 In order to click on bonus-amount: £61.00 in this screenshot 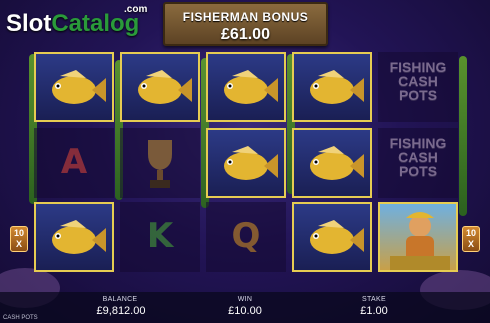, I will do `click(245, 34)`.